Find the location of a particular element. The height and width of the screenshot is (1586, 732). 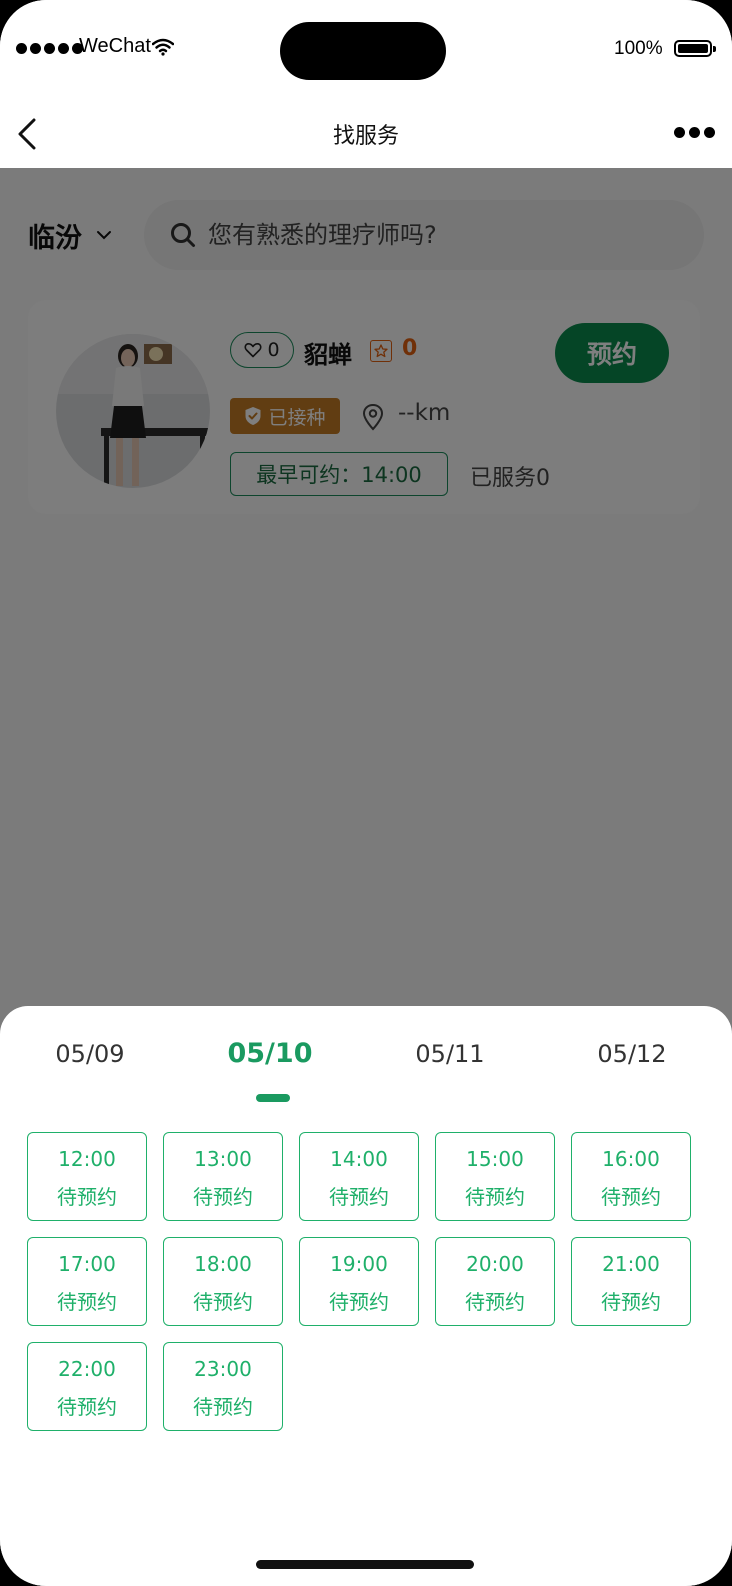

slot-time: 20:00 is located at coordinates (495, 1264).